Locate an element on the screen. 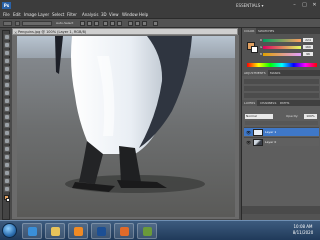 The image size is (320, 240). clone-stamp-tool-icon is located at coordinates (7, 101).